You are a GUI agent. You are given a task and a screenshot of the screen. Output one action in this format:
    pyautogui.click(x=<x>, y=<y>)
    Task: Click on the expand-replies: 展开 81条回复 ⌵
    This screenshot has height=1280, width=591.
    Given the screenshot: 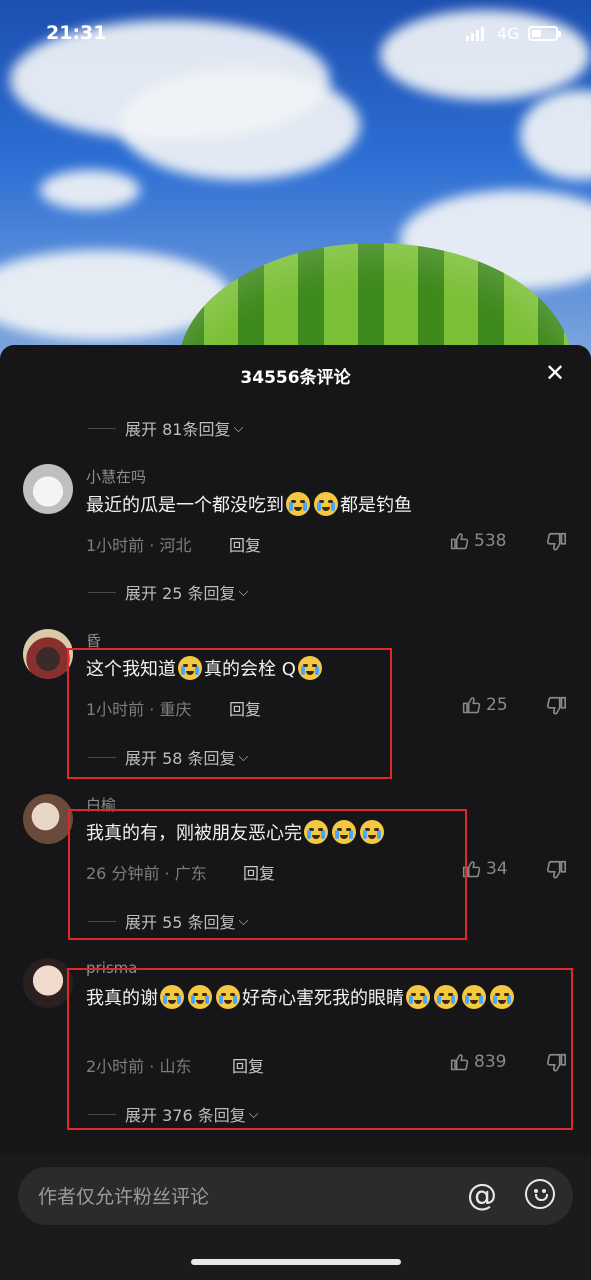 What is the action you would take?
    pyautogui.click(x=165, y=428)
    